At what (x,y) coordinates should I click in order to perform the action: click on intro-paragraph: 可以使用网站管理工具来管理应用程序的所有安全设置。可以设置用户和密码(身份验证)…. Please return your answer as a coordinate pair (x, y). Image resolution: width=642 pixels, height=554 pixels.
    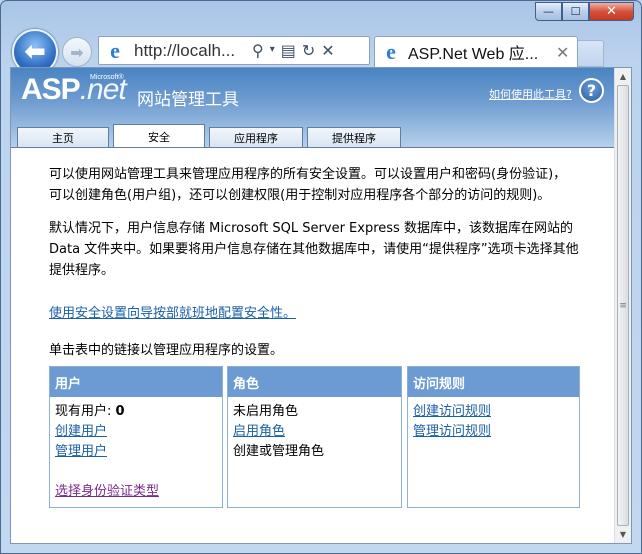
    Looking at the image, I should click on (308, 185).